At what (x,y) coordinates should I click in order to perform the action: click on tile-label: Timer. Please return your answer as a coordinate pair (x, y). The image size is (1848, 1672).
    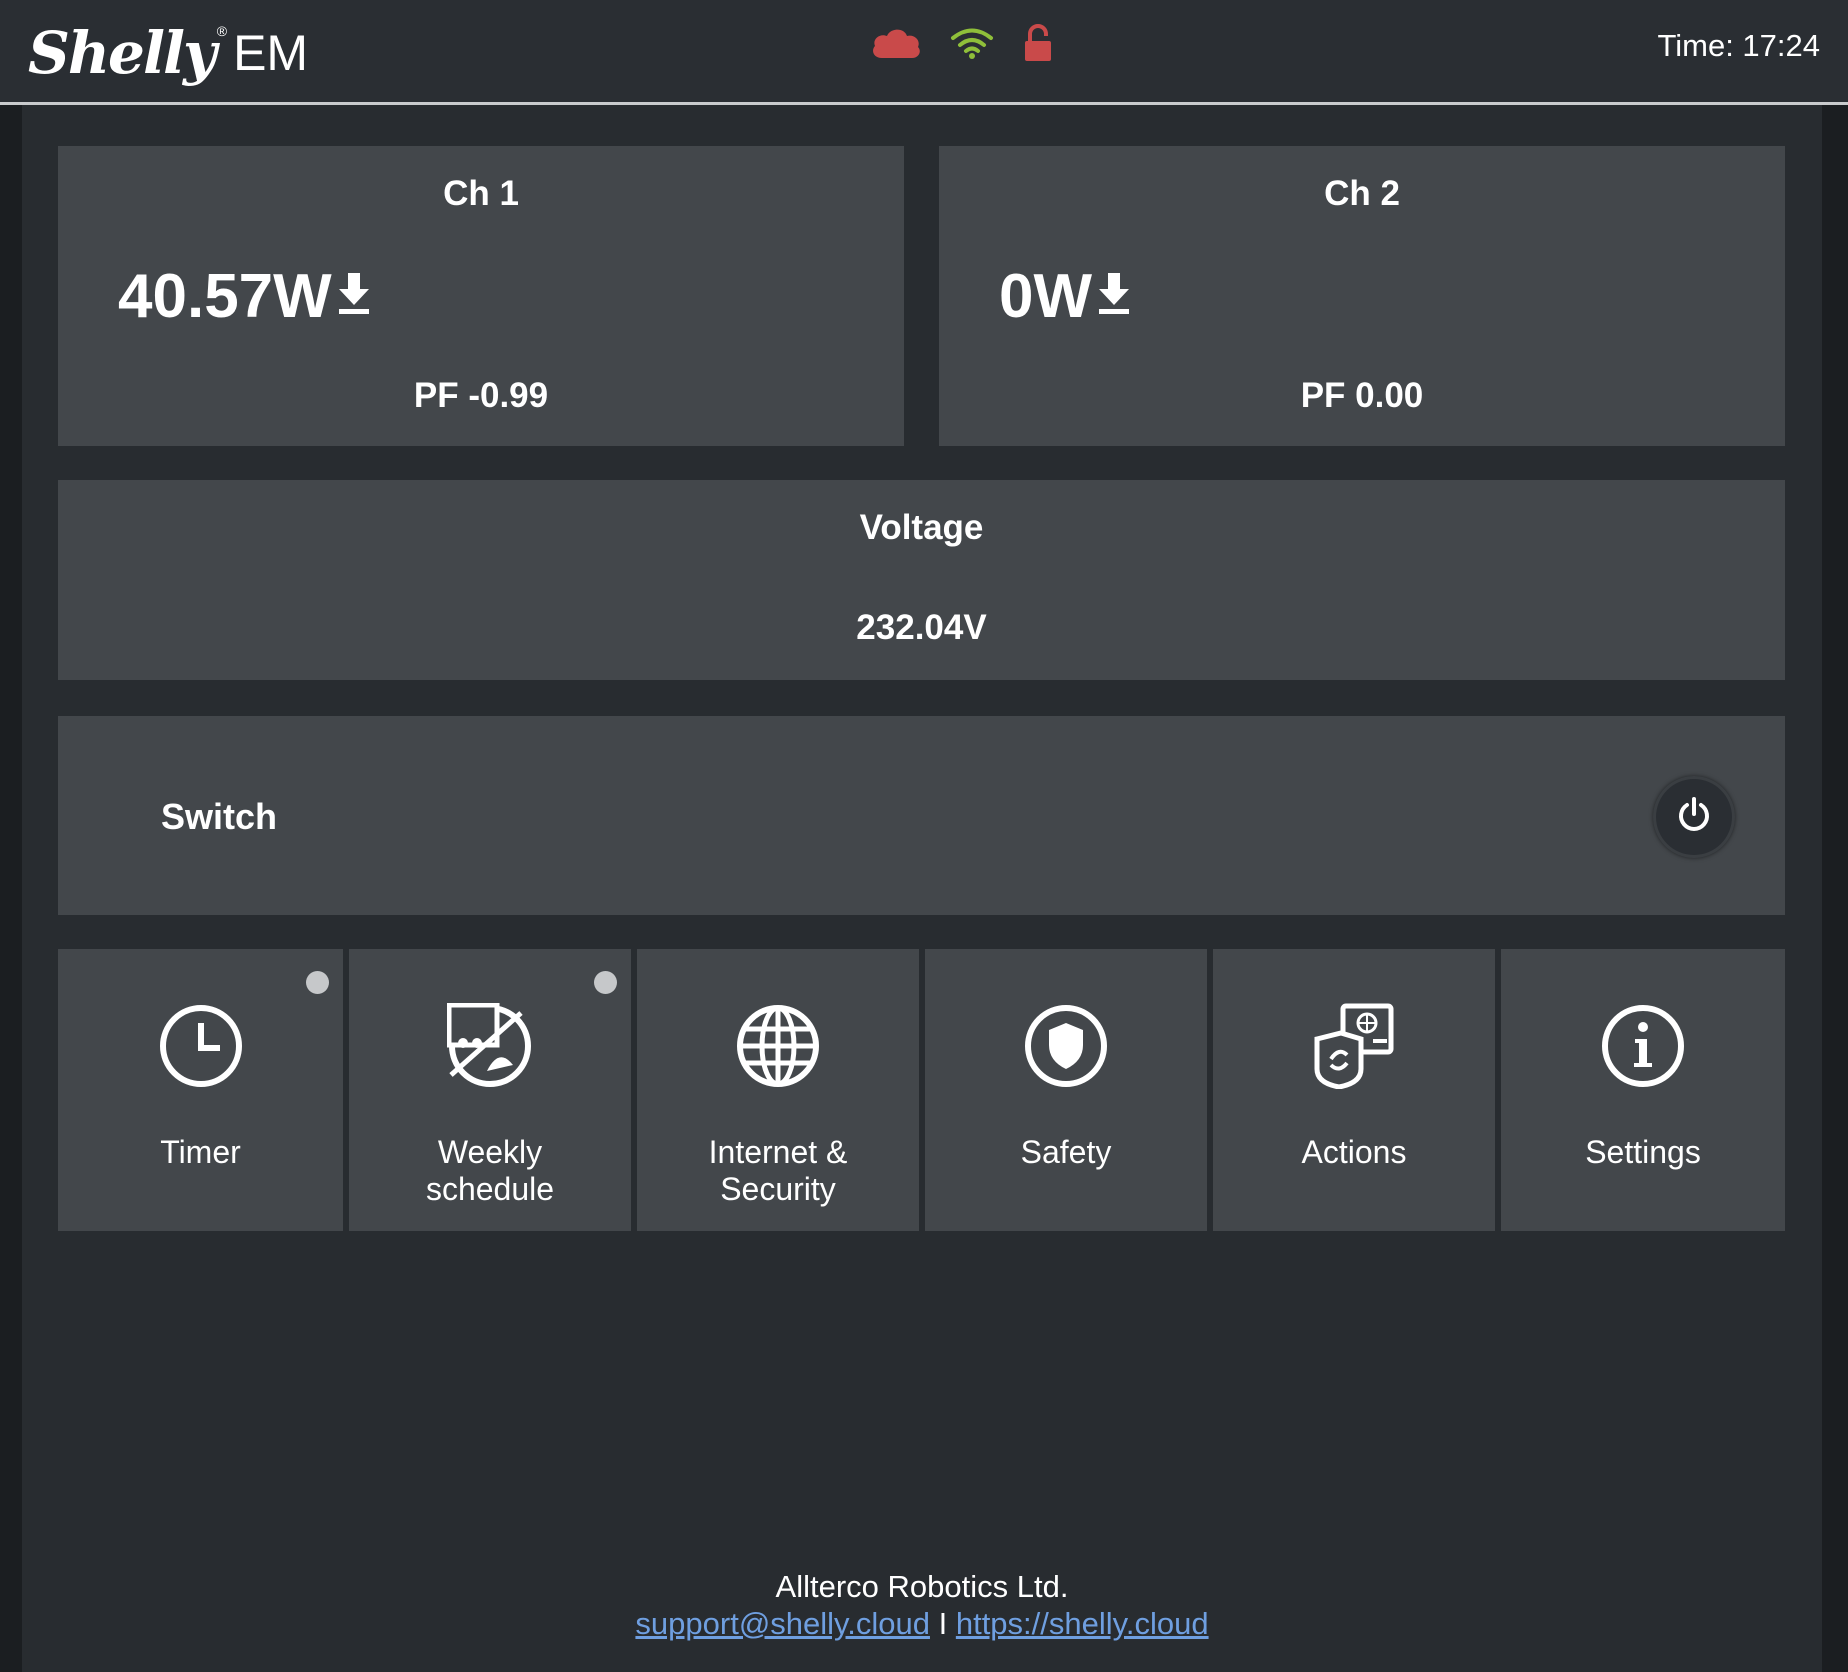
    Looking at the image, I should click on (200, 1152).